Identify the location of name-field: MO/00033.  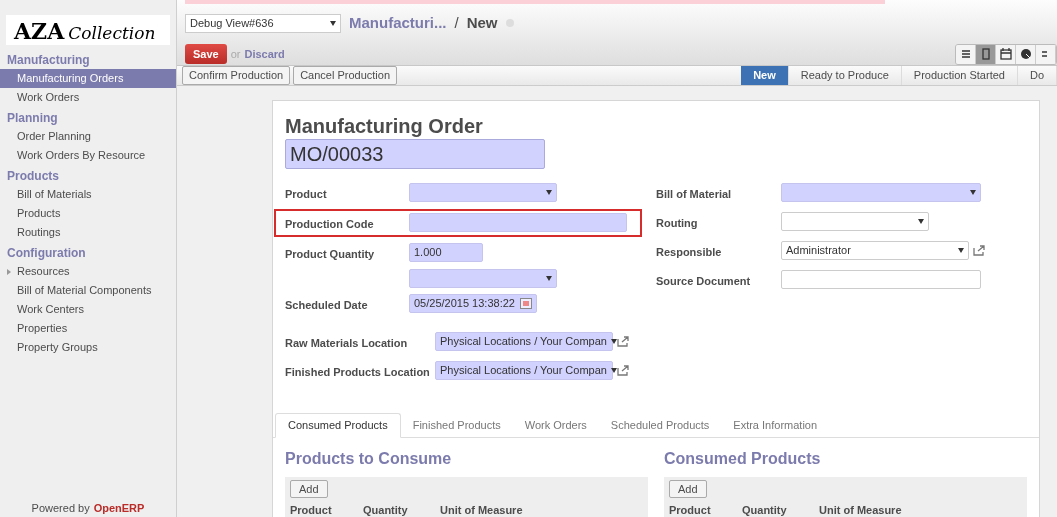
(415, 153).